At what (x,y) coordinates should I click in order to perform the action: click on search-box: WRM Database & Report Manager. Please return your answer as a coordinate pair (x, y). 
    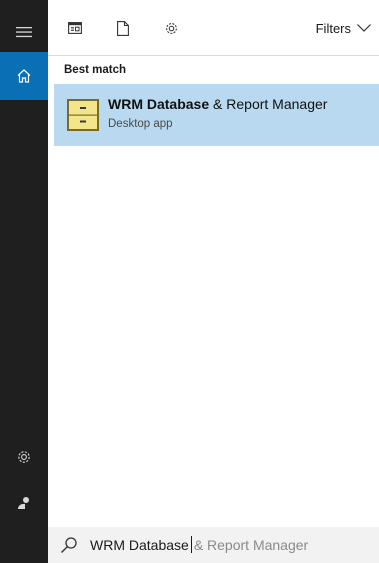
    Looking at the image, I should click on (213, 545).